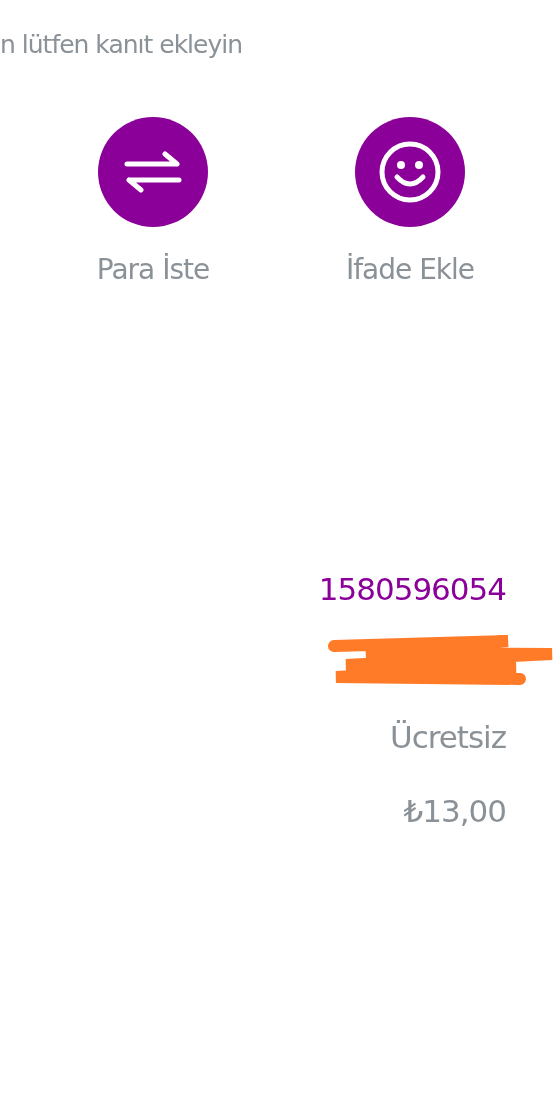 This screenshot has height=1116, width=558. Describe the element at coordinates (153, 269) in the screenshot. I see `action-label: Para İste` at that location.